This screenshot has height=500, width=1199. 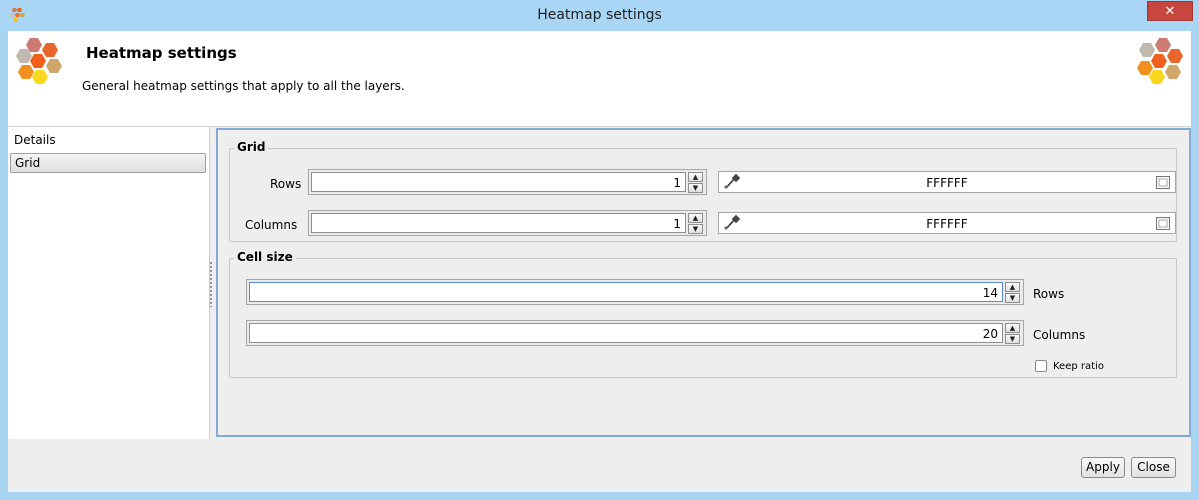 I want to click on grid-group-title: Grid, so click(x=251, y=147).